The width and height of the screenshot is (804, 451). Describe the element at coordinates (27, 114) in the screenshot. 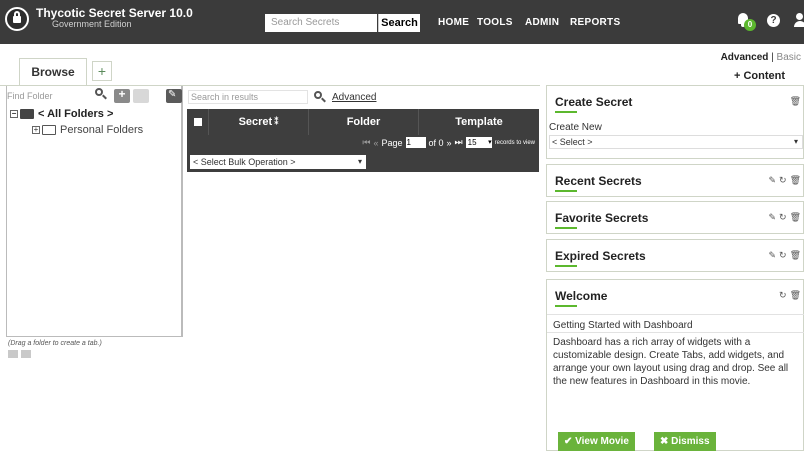

I see `folder-open-icon` at that location.